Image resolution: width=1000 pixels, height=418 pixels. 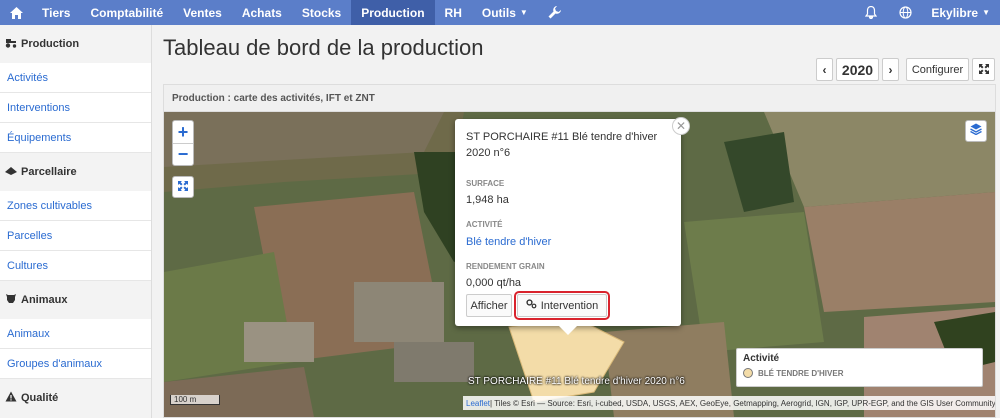 I want to click on sidebar-section-production: Production, so click(x=75, y=44).